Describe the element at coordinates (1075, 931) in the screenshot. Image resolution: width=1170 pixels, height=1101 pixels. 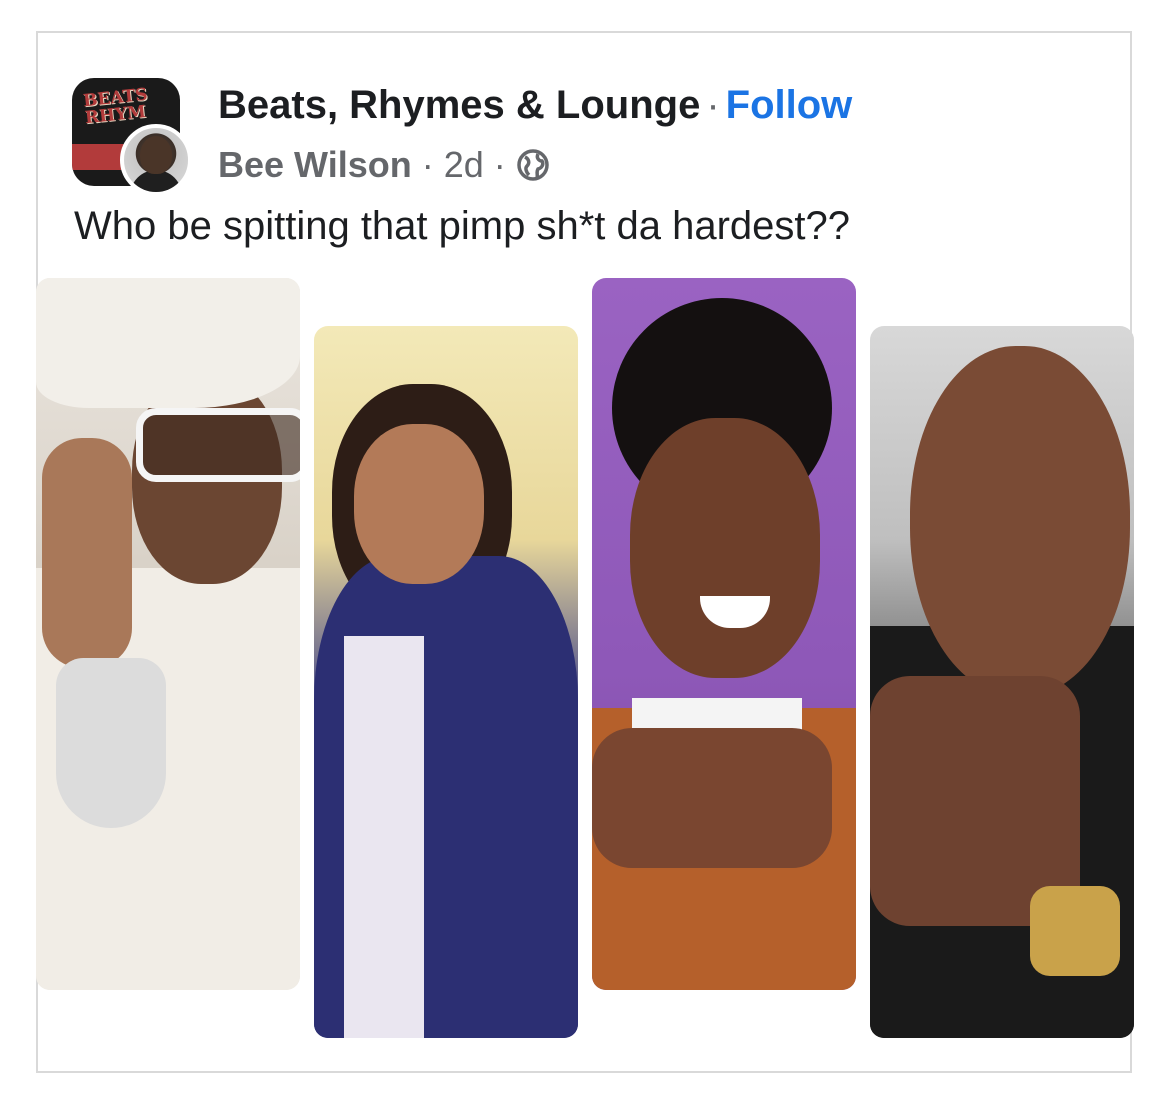
I see `photo-4-watch` at that location.